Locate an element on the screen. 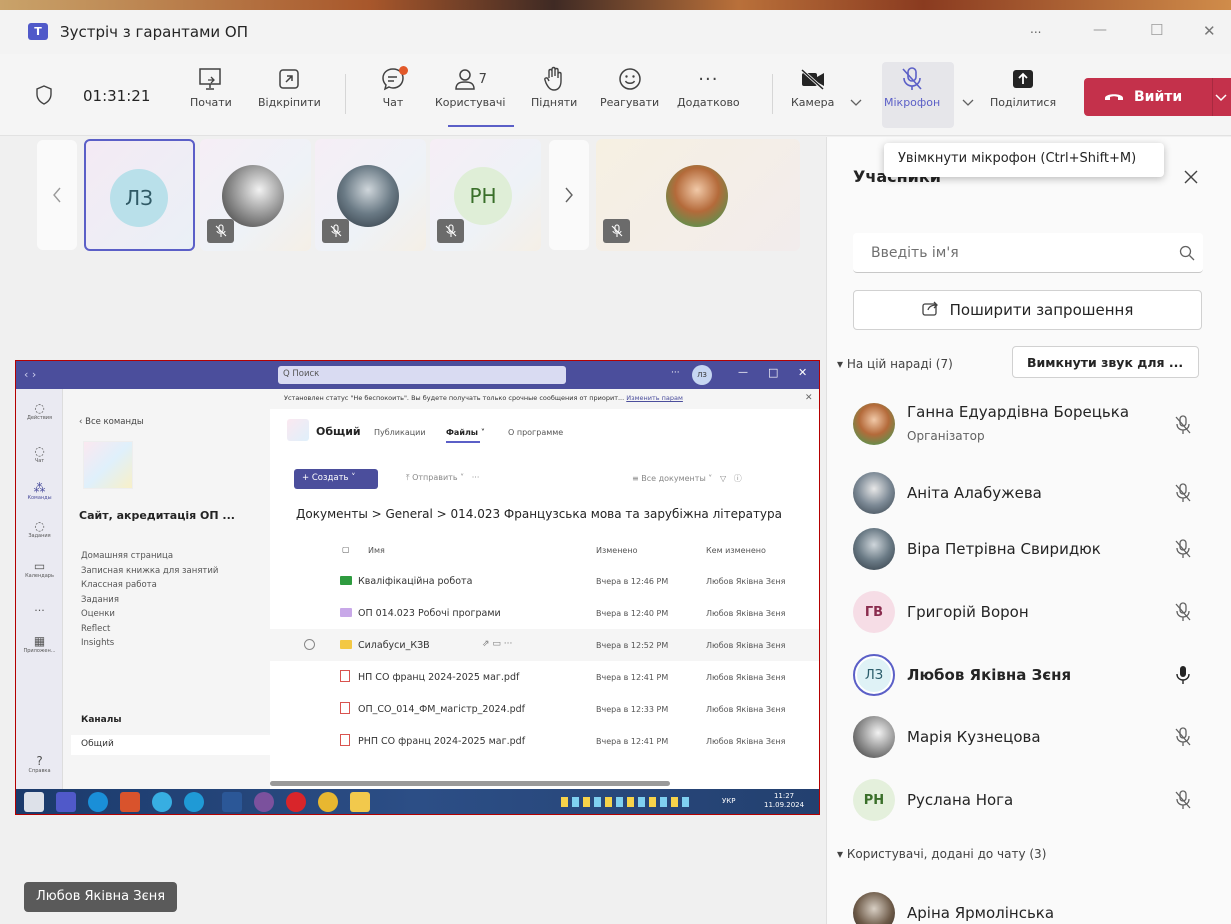  file-modified: Вчера в 12:41 PM is located at coordinates (632, 741).